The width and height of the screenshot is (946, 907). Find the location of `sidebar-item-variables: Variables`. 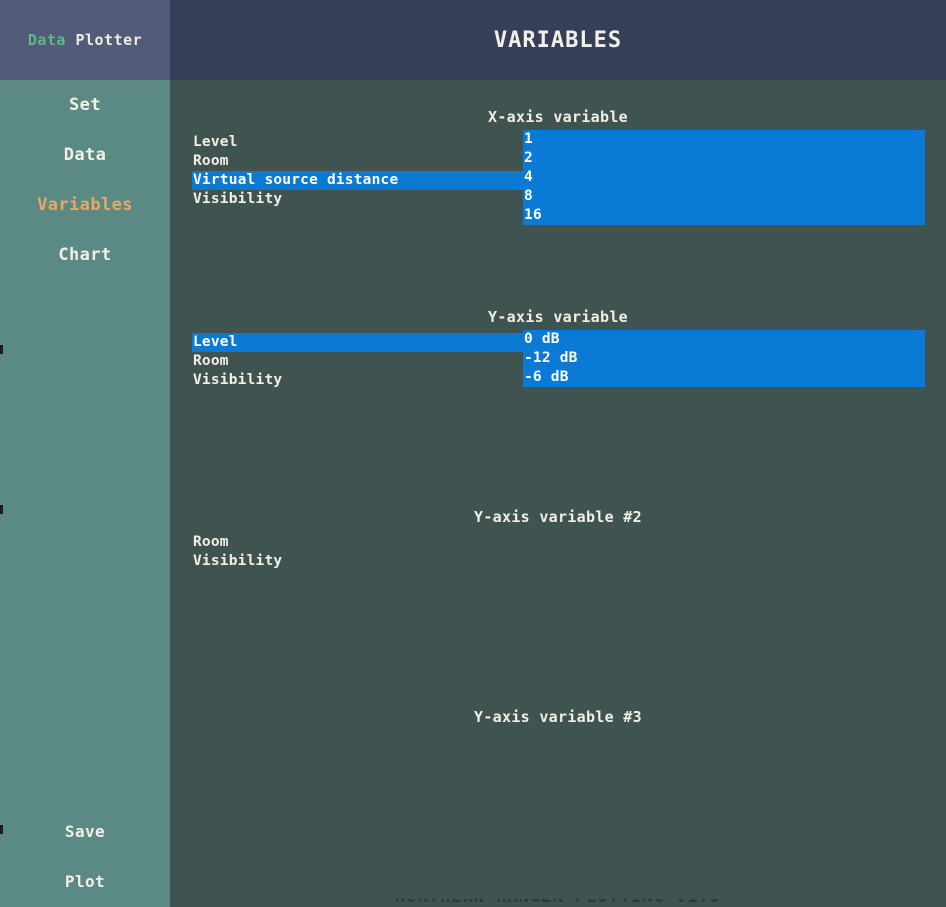

sidebar-item-variables: Variables is located at coordinates (85, 205).